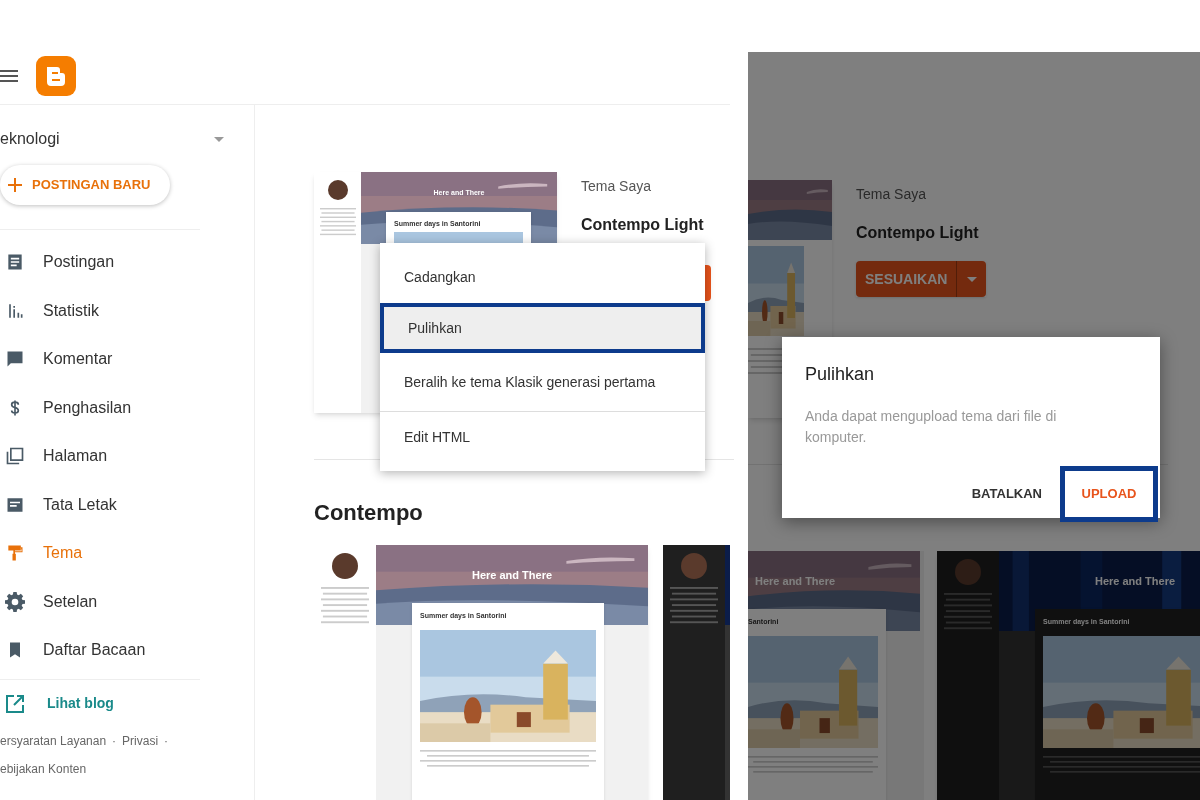 Image resolution: width=1200 pixels, height=800 pixels. I want to click on blog-name: eknologi, so click(30, 139).